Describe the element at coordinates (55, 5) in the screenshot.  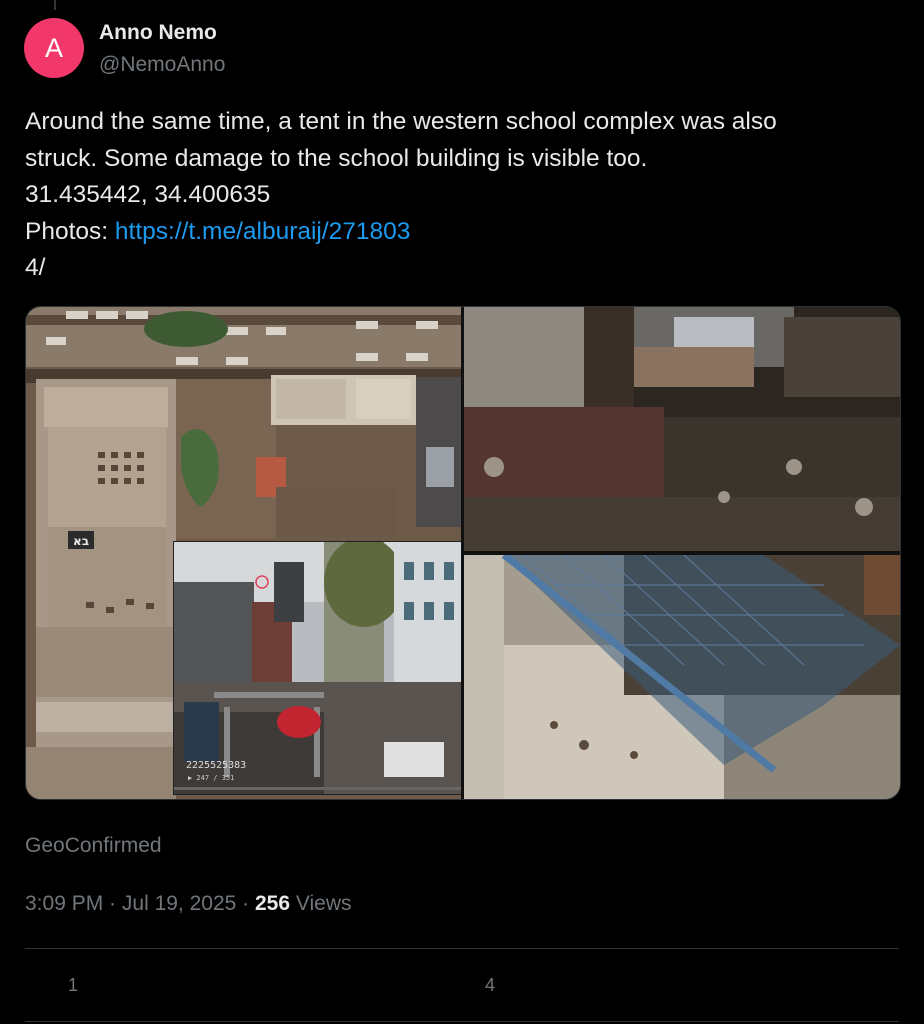
I see `thread-connector-line` at that location.